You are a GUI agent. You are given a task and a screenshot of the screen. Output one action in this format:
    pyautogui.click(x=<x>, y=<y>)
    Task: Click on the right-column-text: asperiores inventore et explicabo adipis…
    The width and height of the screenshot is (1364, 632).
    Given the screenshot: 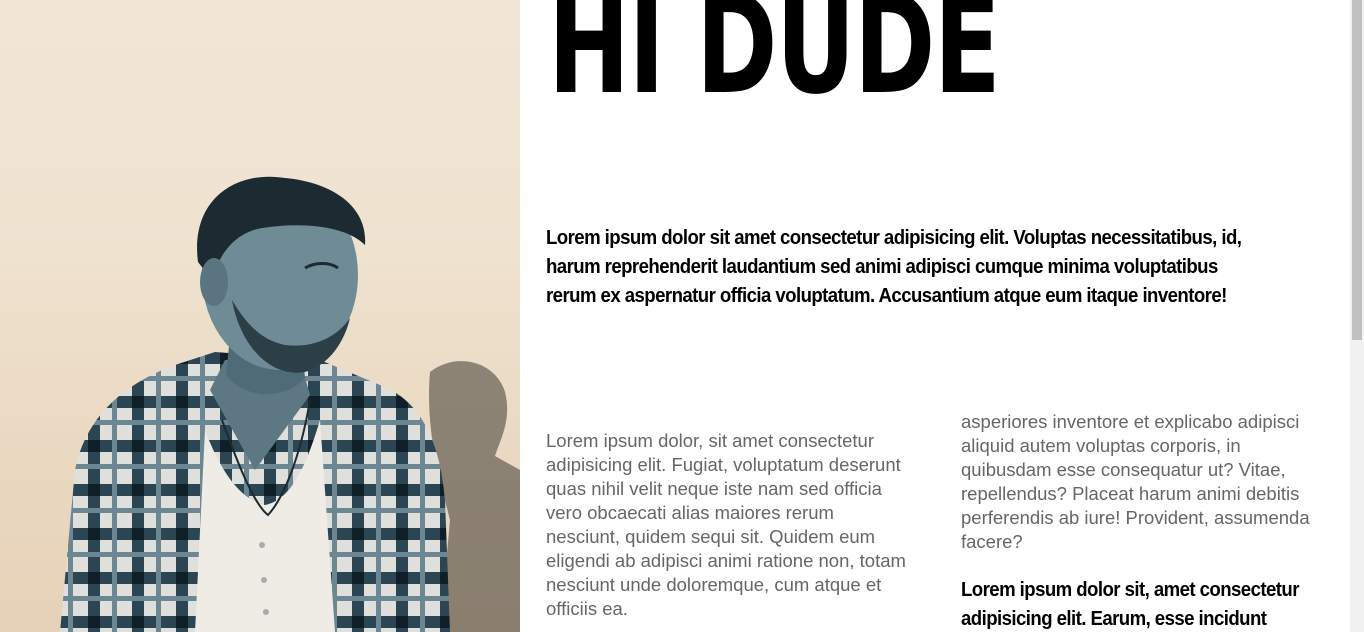 What is the action you would take?
    pyautogui.click(x=1135, y=481)
    